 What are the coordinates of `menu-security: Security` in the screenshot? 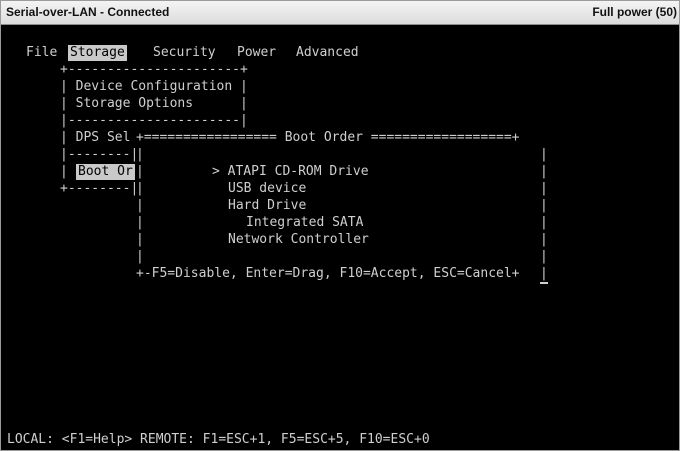 It's located at (184, 53).